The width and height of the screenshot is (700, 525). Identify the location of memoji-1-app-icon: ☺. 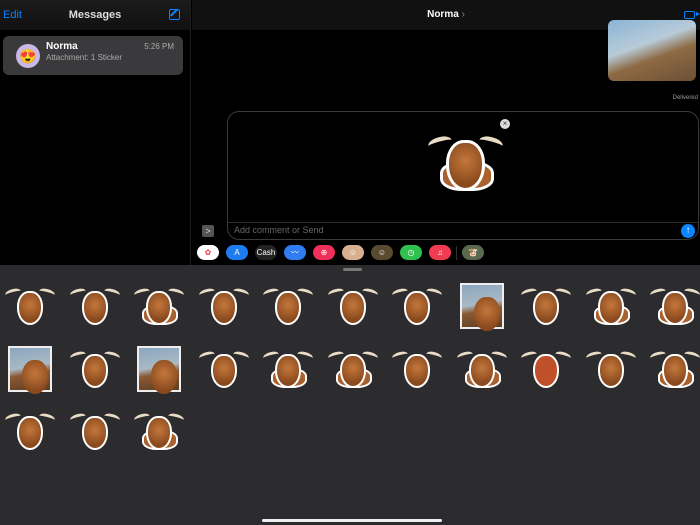
(353, 252).